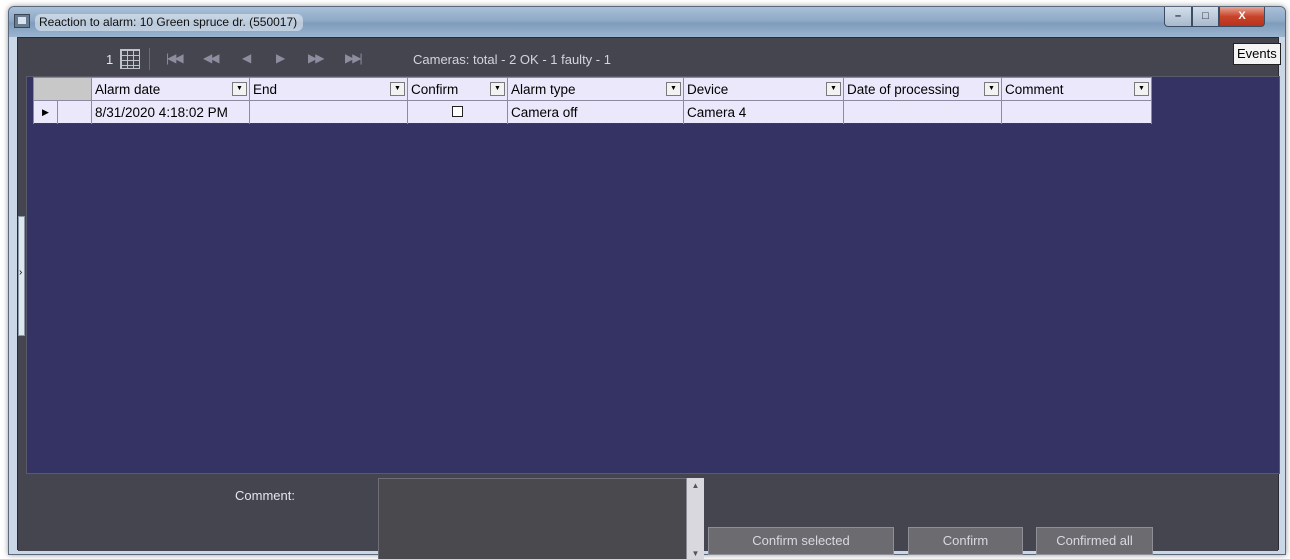 This screenshot has width=1290, height=559. I want to click on toolbar-separator, so click(149, 59).